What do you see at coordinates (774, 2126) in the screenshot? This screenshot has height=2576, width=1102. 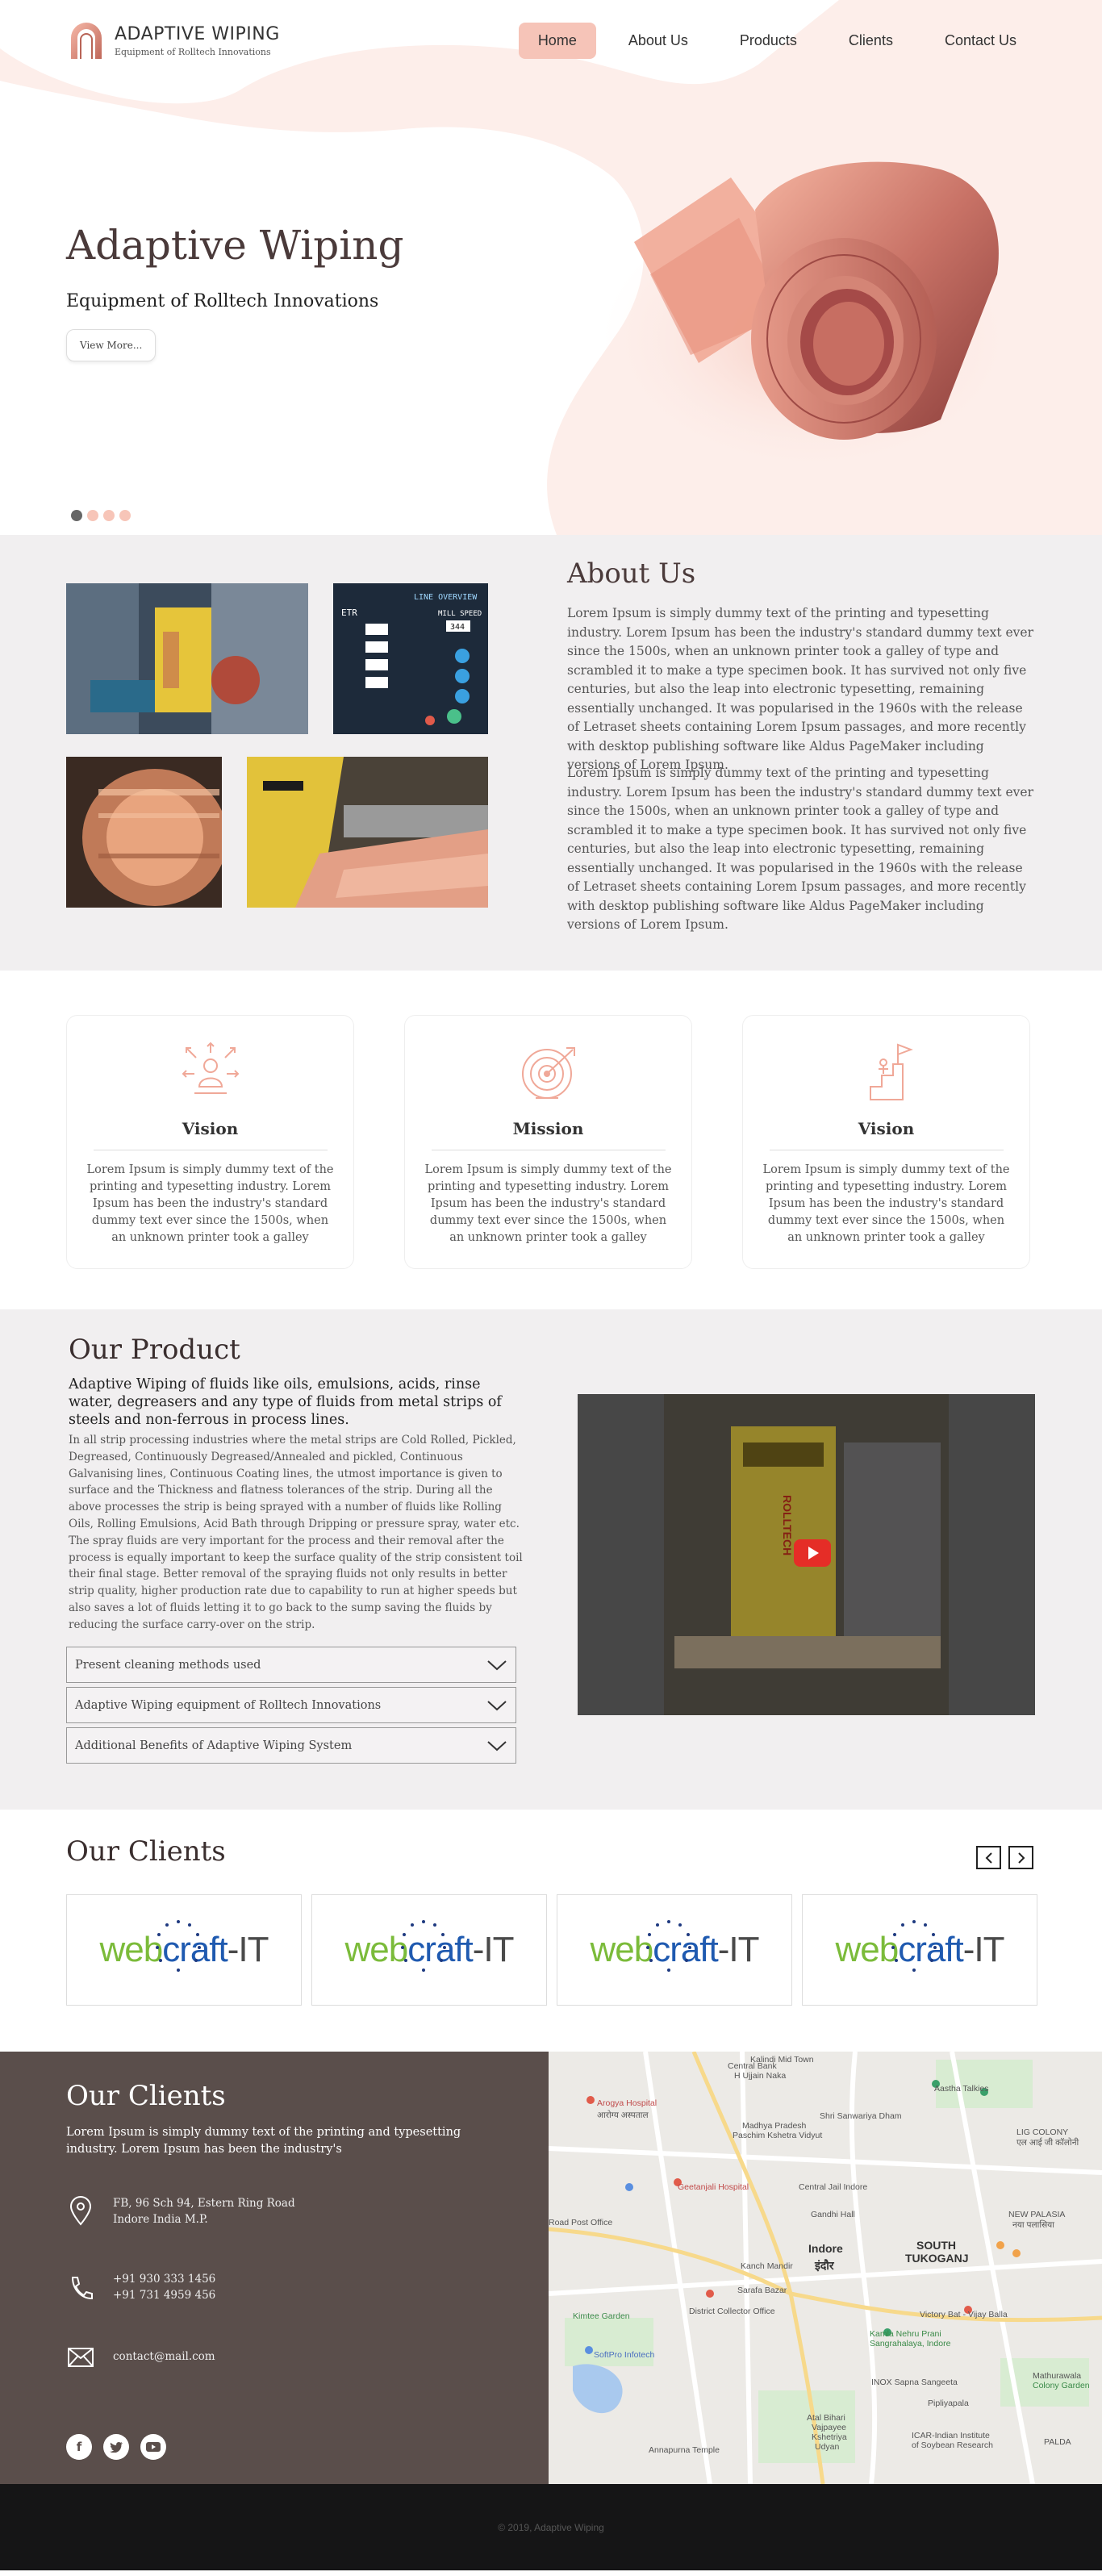 I see `map-label: Madhya Pradesh` at bounding box center [774, 2126].